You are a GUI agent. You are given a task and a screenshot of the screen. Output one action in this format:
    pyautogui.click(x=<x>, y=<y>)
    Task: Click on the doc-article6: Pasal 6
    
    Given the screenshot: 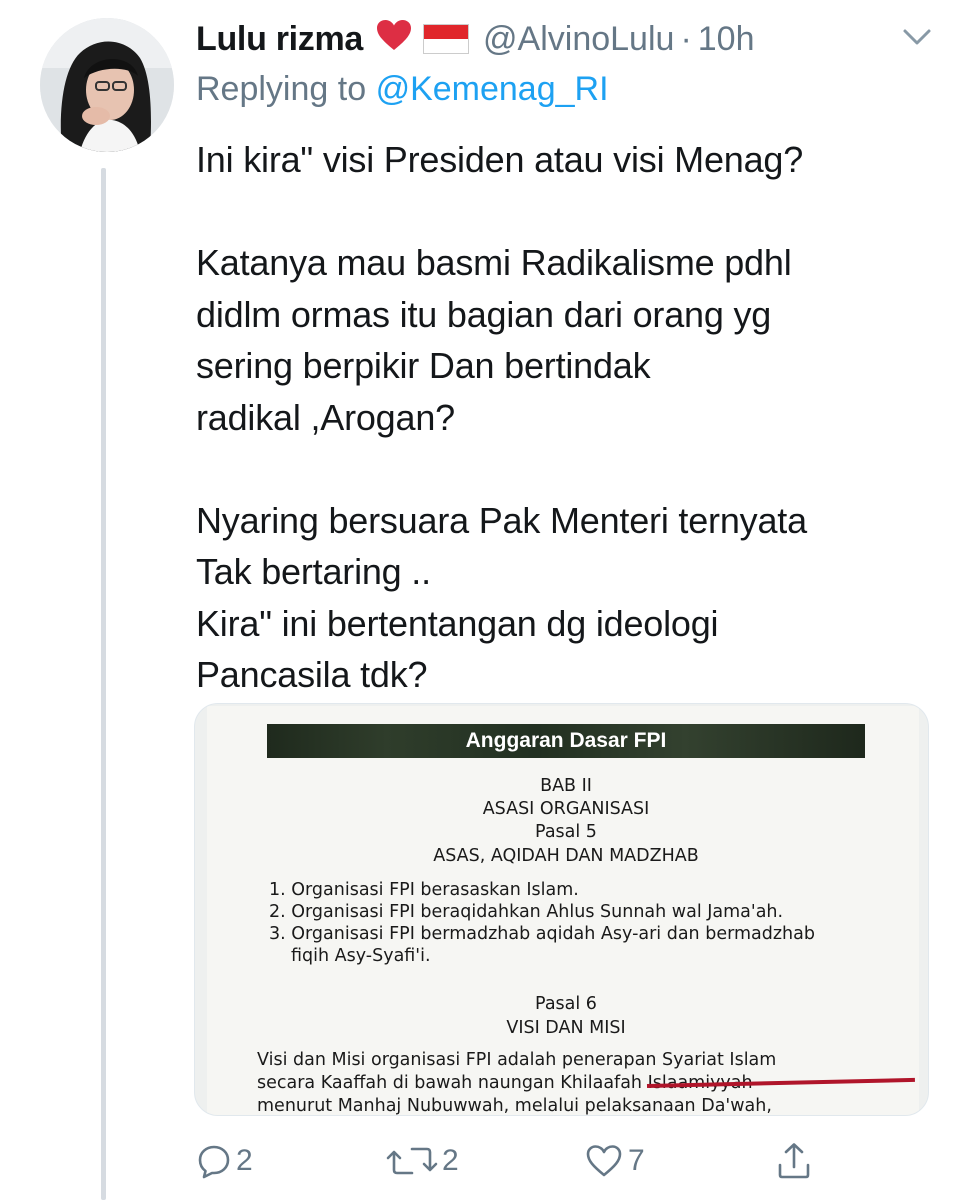 What is the action you would take?
    pyautogui.click(x=566, y=1004)
    